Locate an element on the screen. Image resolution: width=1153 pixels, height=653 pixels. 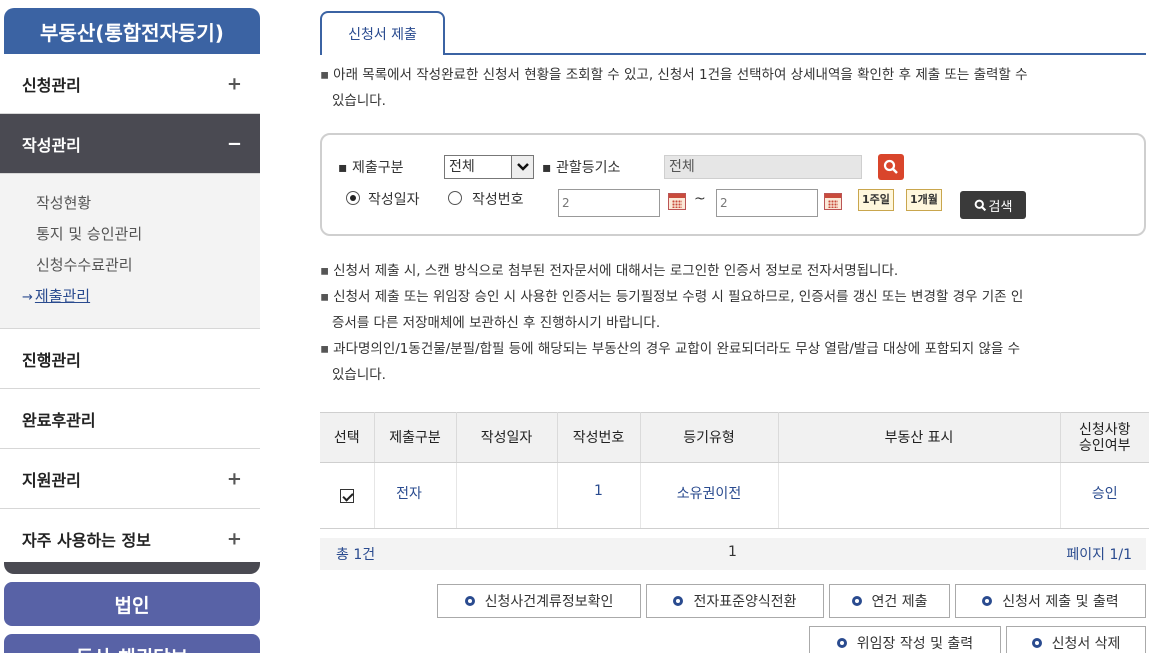
button-label: 위임장 작성 및 출력 is located at coordinates (915, 644).